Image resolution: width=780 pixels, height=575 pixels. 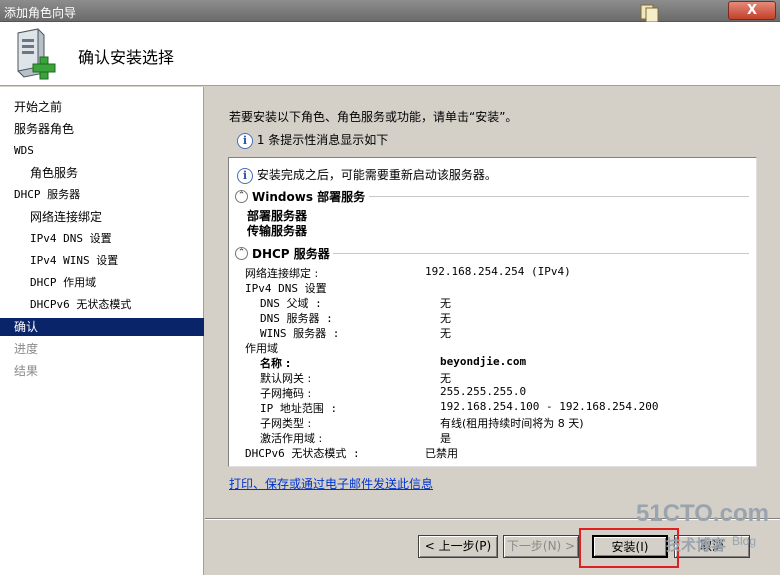 I want to click on sidebar-item-label: 角色服务, so click(x=54, y=173).